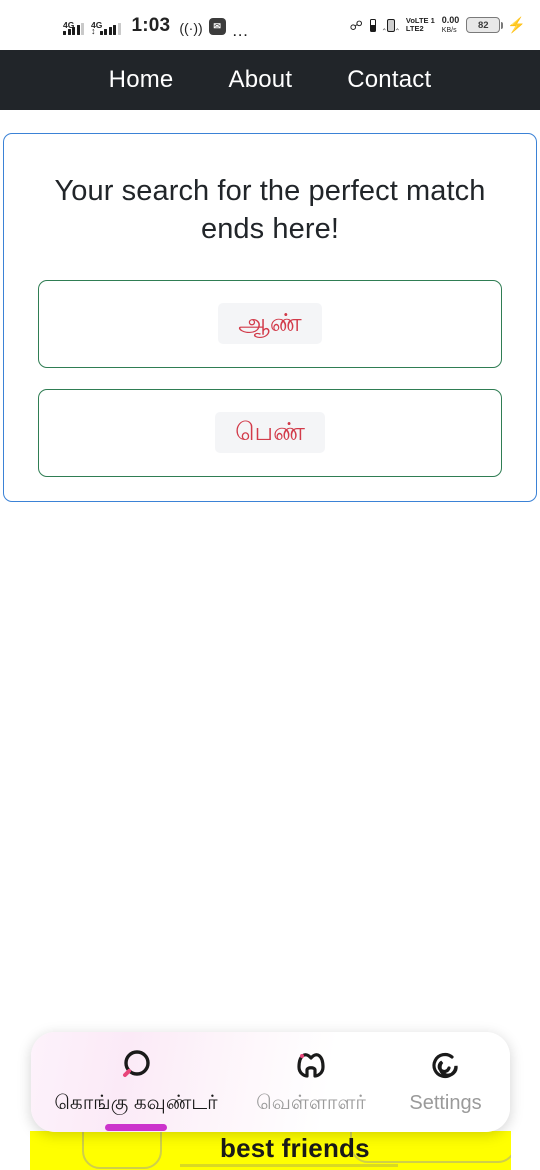 This screenshot has width=540, height=1170. I want to click on home-icon, so click(311, 1065).